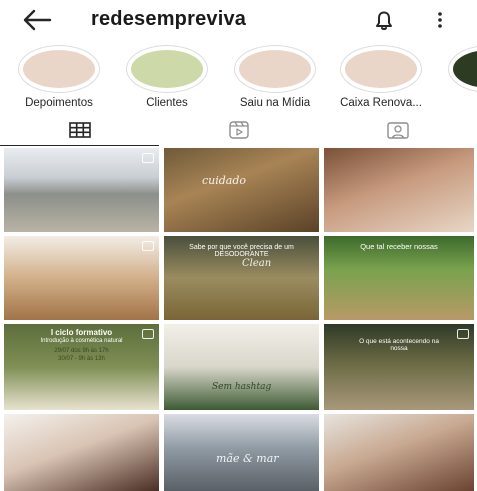 The width and height of the screenshot is (477, 491). What do you see at coordinates (257, 263) in the screenshot?
I see `post-script-text: Clean` at bounding box center [257, 263].